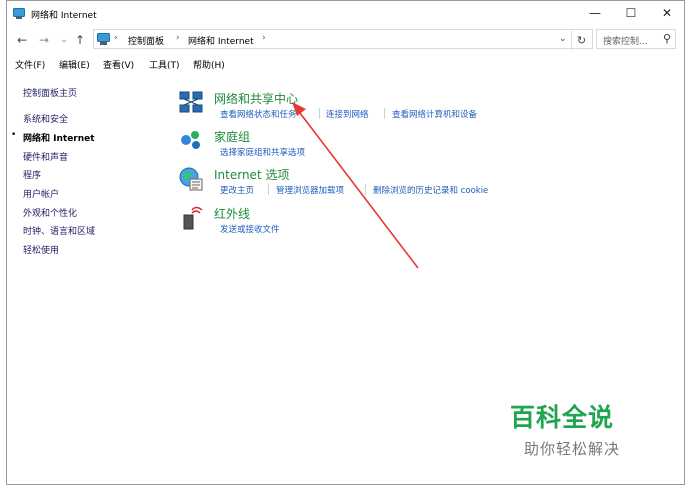  I want to click on search-box: 搜索控制... ⚲, so click(636, 39).